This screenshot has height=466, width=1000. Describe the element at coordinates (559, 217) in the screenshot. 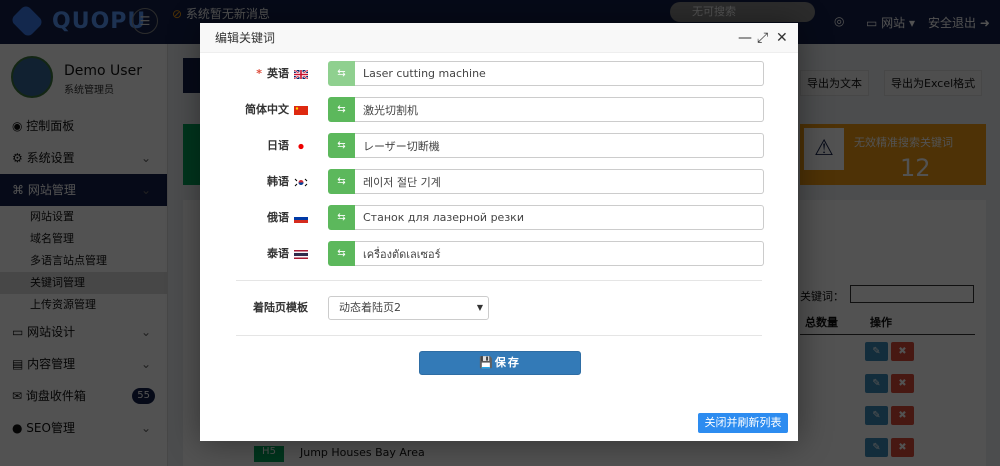

I see `russian-input` at that location.